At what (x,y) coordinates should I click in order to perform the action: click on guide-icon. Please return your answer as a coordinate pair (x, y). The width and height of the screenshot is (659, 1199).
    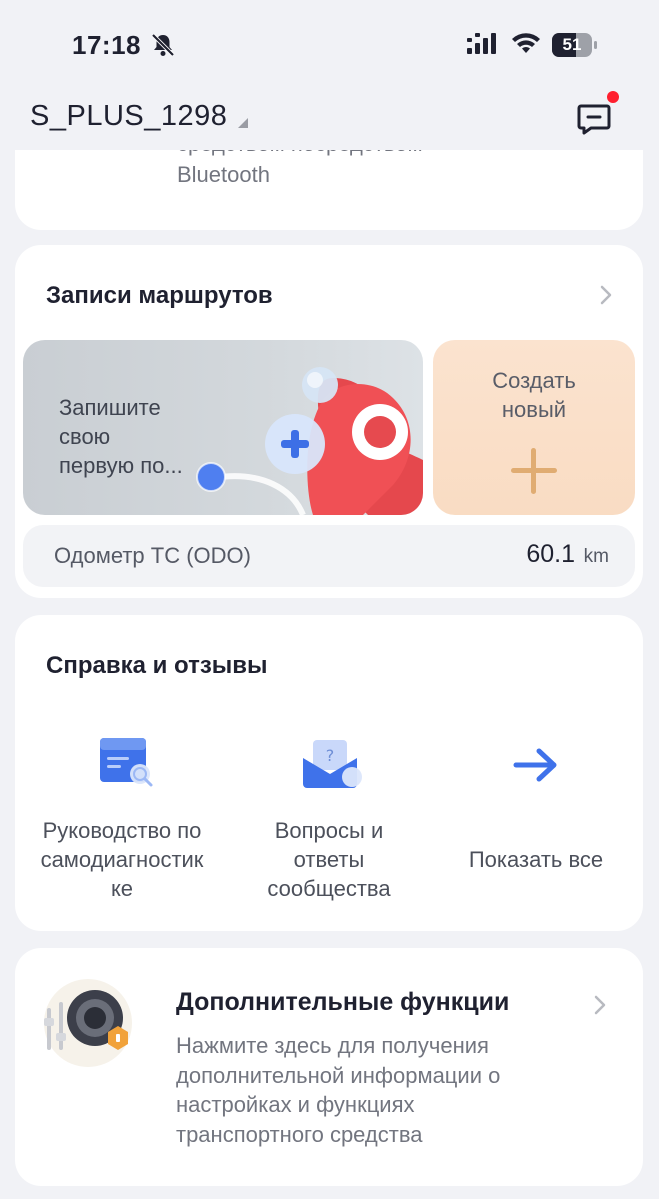
    Looking at the image, I should click on (126, 762).